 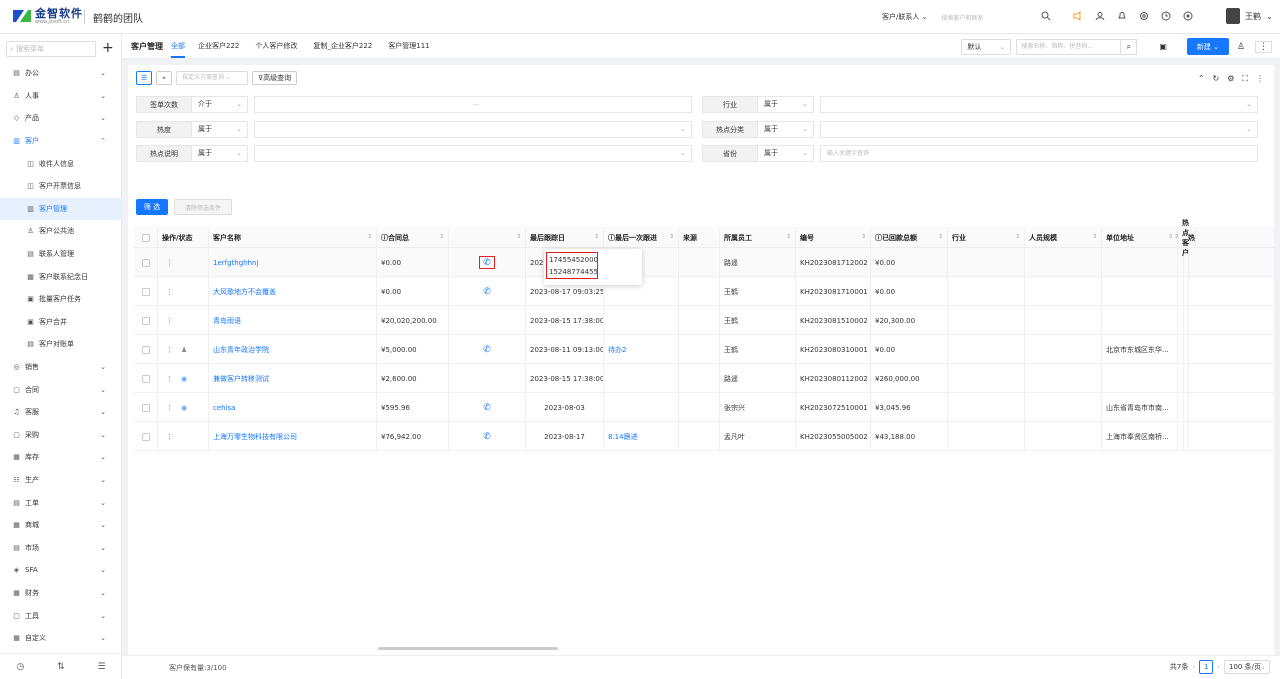 I want to click on sidebar-item: ▦ 财务 ⌄, so click(x=61, y=593).